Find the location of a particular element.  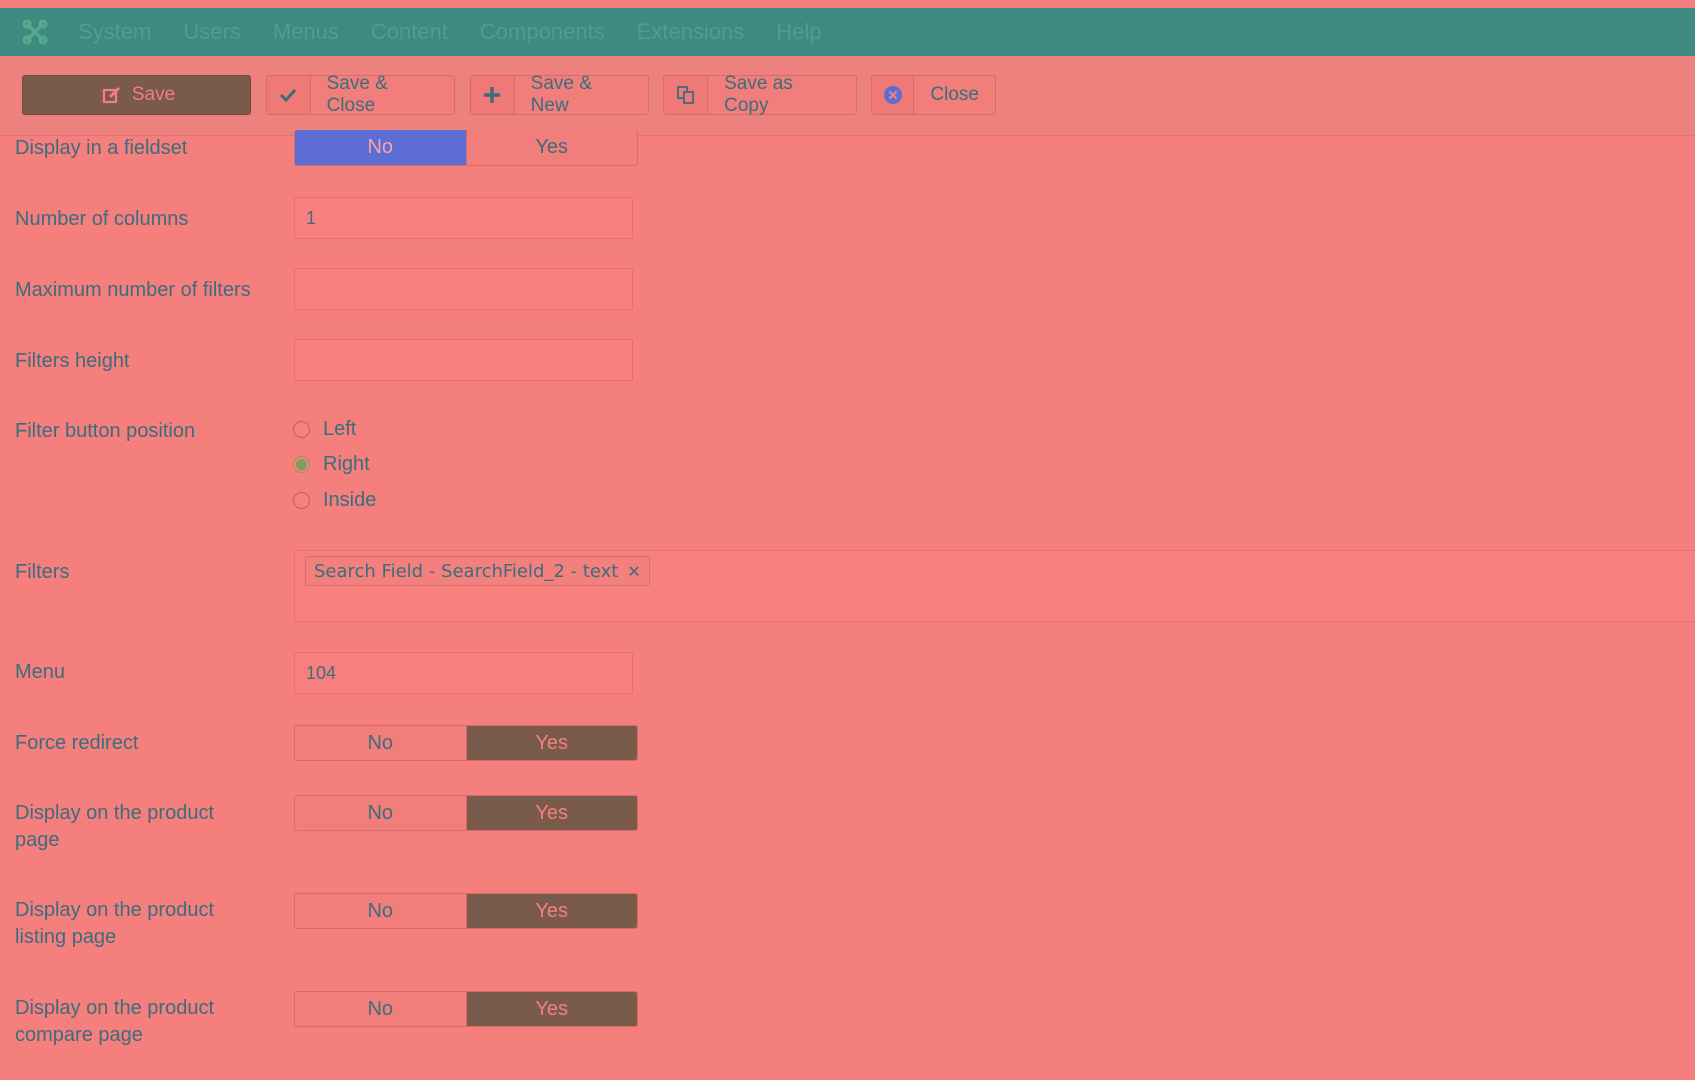

radio-inside-label: Inside is located at coordinates (350, 500).